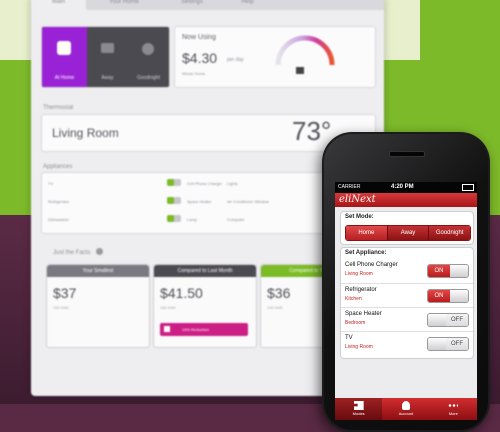 This screenshot has width=500, height=432. I want to click on carrier-label: CARRIER, so click(349, 187).